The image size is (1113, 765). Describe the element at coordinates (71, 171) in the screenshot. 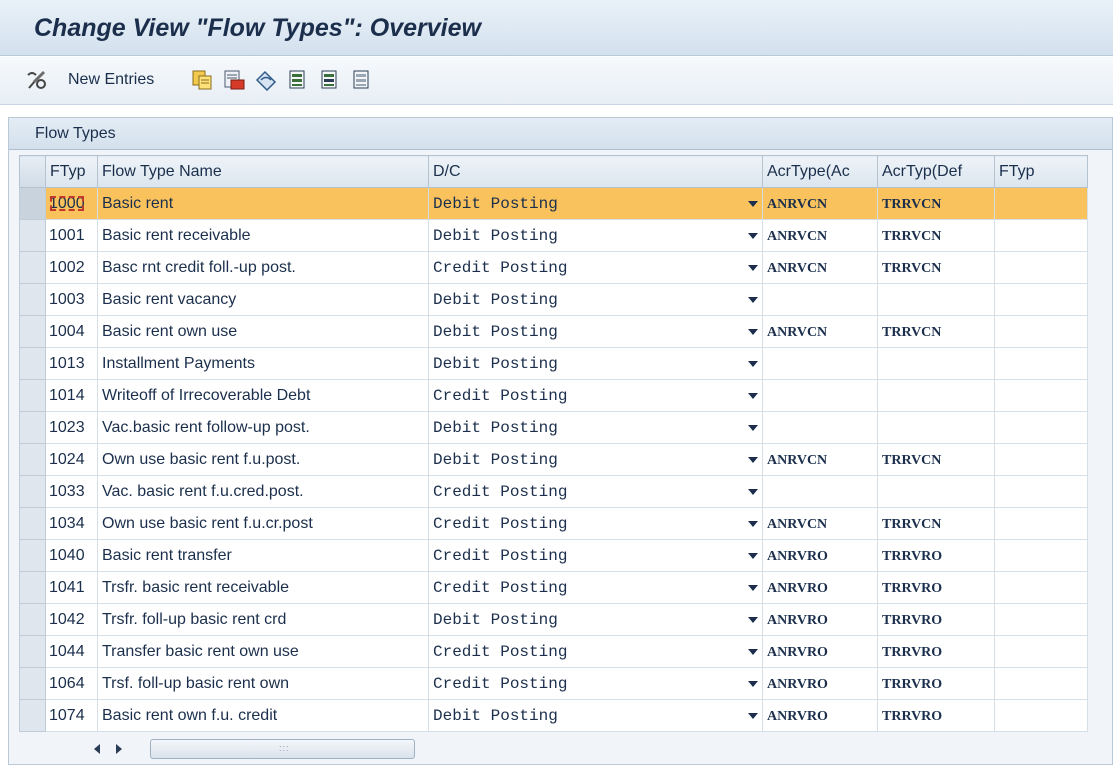

I see `column-header-ftyp: FTyp` at that location.